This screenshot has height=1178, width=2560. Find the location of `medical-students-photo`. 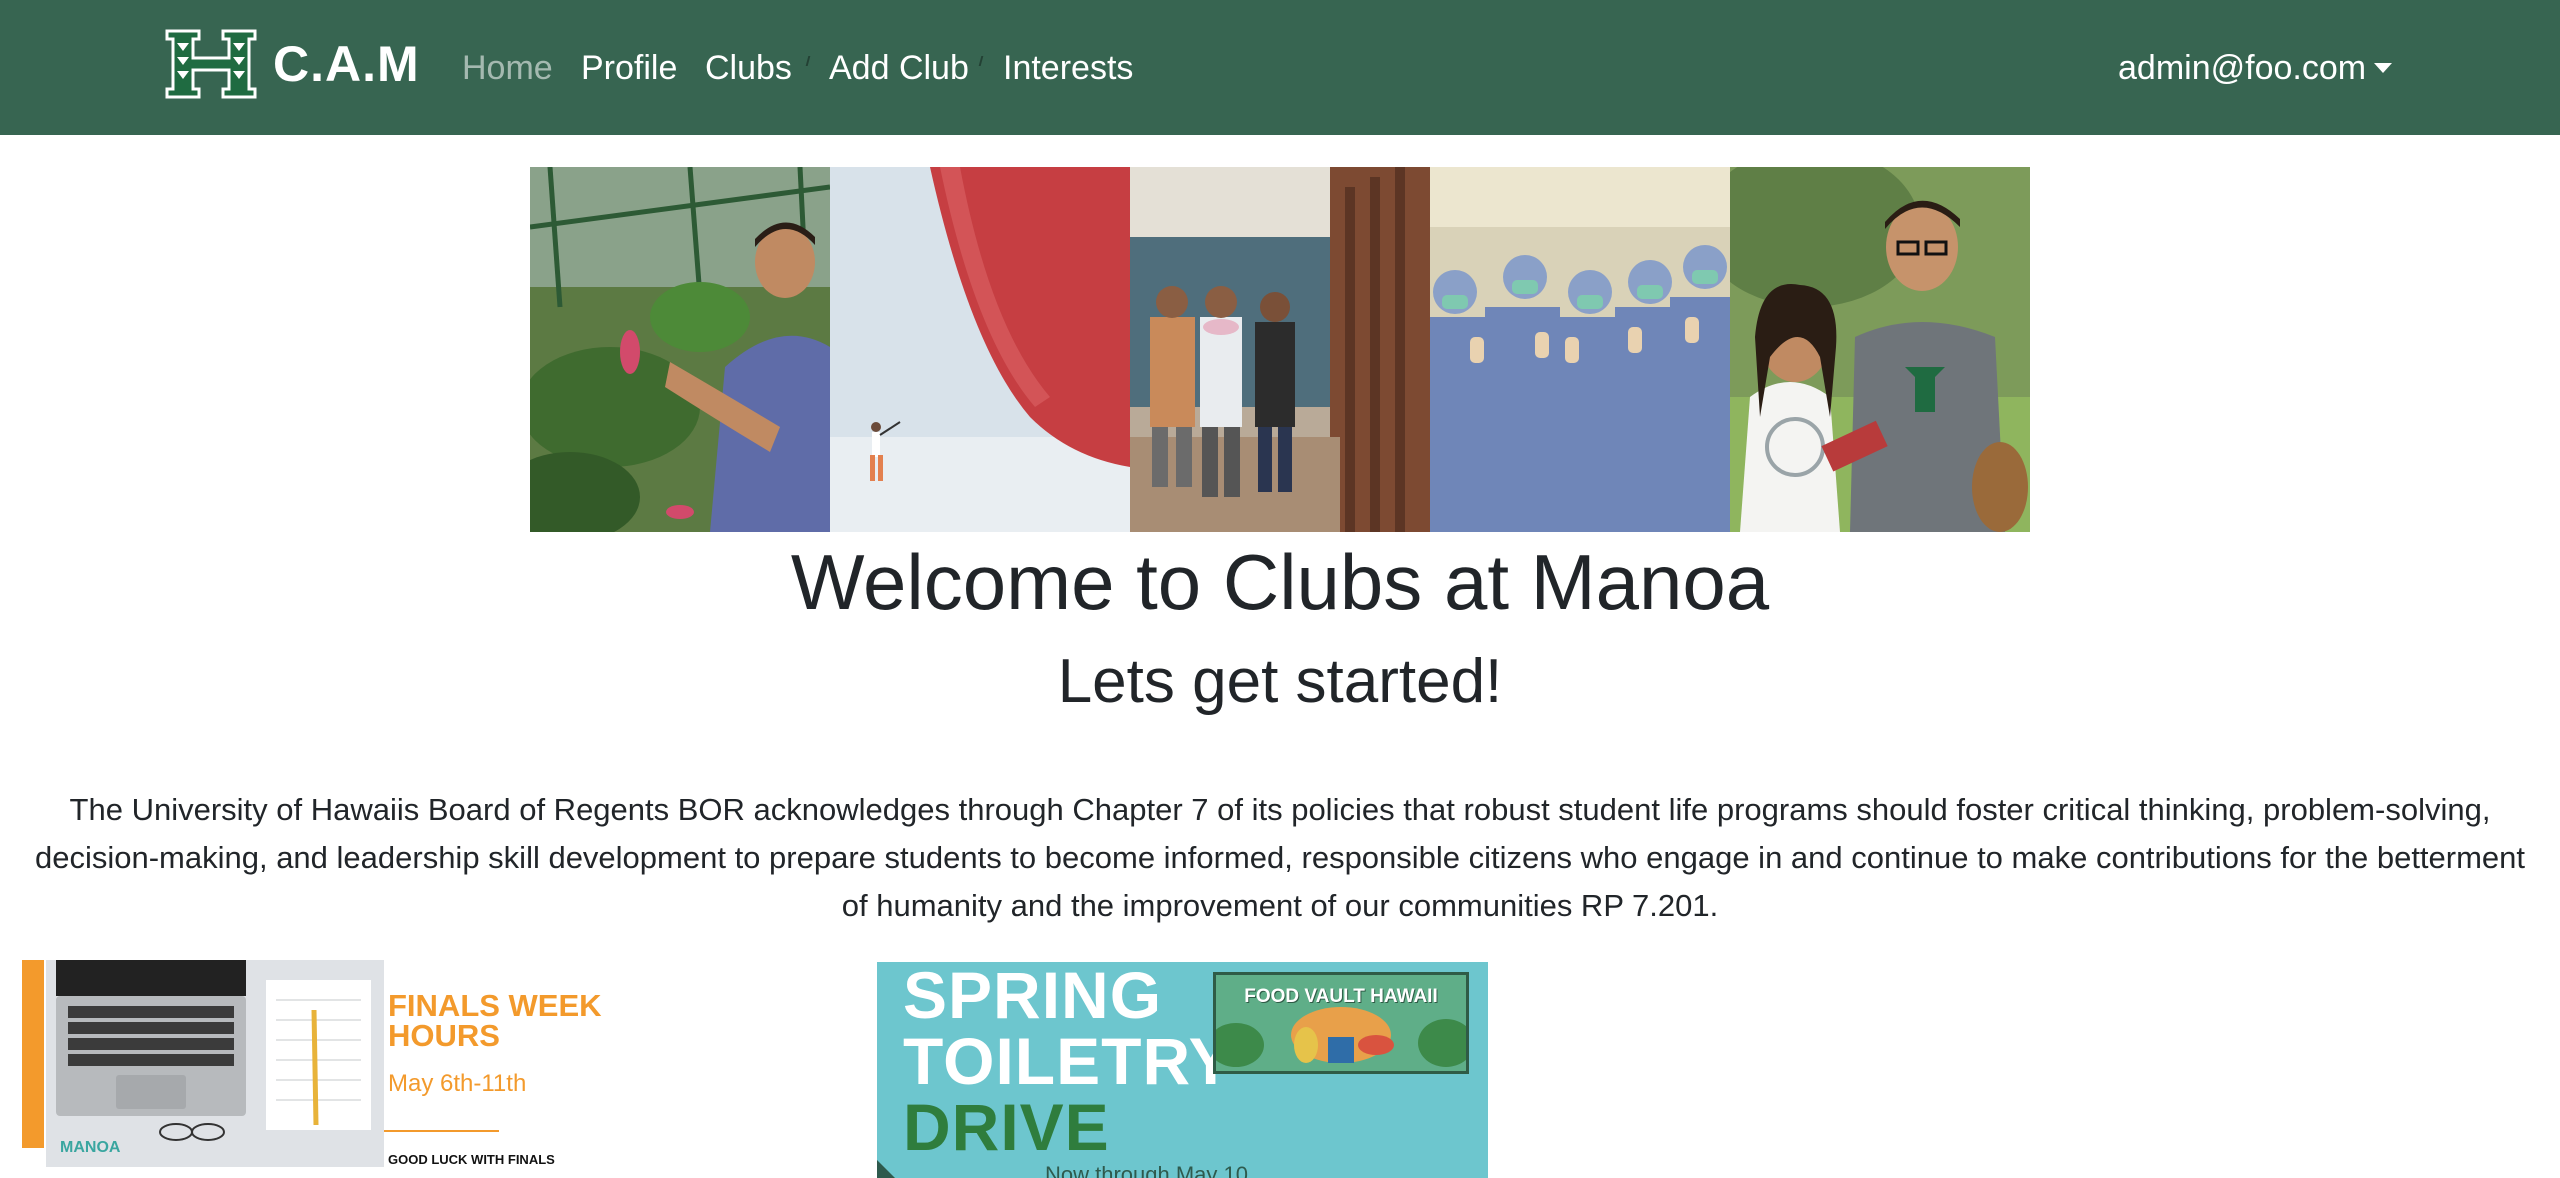

medical-students-photo is located at coordinates (1580, 349).